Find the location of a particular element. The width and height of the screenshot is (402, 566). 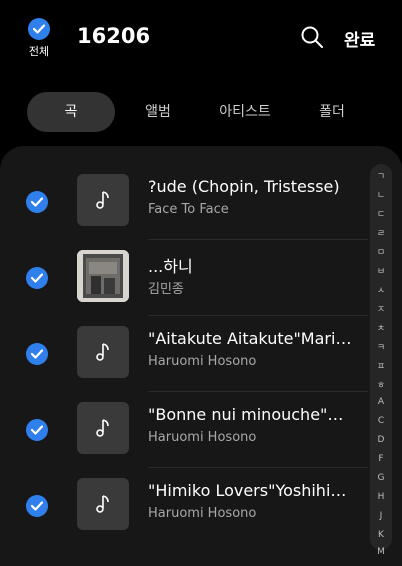

index-letter: ㅋ is located at coordinates (381, 346).